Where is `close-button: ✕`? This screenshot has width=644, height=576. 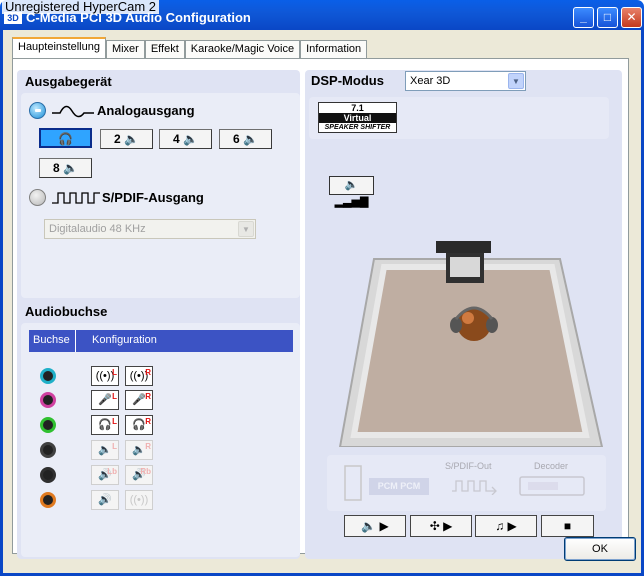
close-button: ✕ is located at coordinates (631, 17).